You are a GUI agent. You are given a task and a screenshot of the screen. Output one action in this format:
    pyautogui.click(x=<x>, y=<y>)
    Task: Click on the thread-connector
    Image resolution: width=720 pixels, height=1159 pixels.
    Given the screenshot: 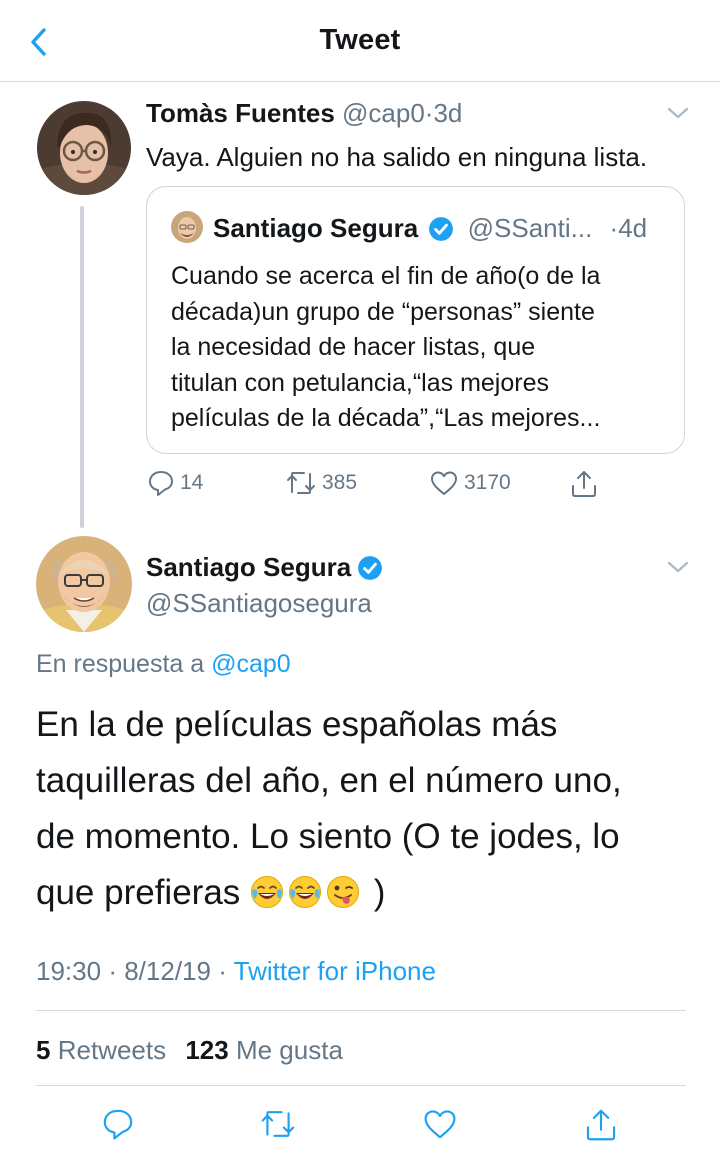 What is the action you would take?
    pyautogui.click(x=82, y=367)
    